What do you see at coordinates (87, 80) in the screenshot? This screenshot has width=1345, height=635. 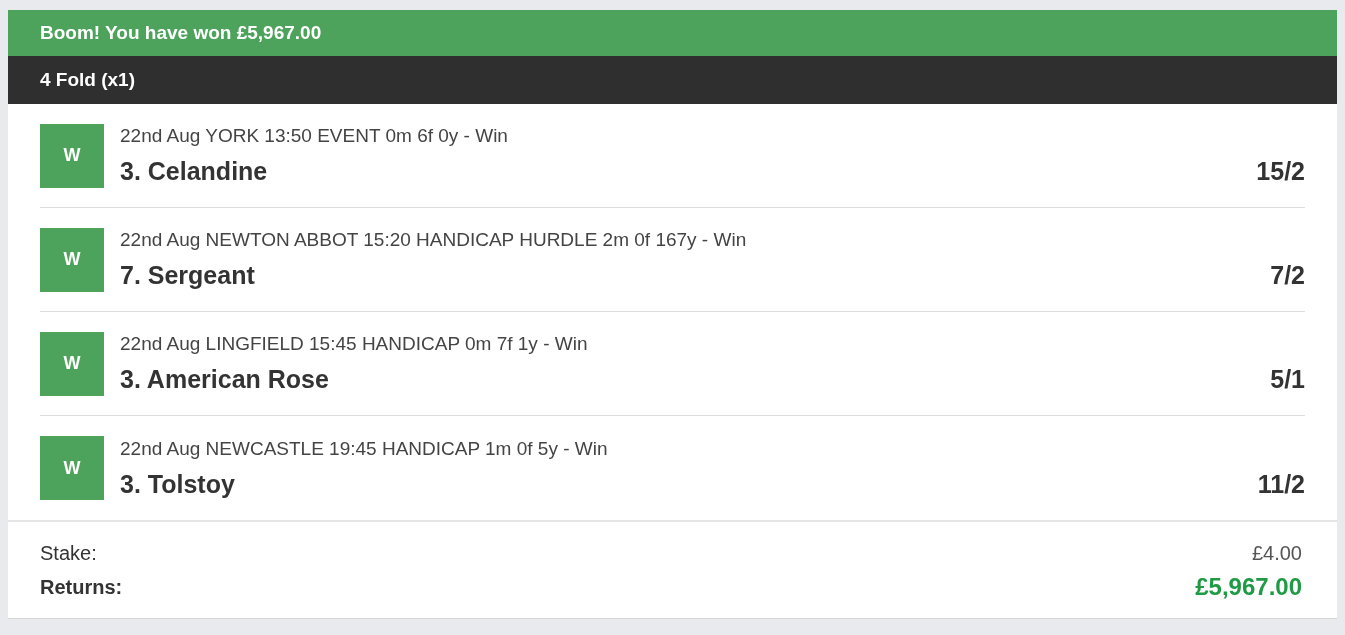 I see `bet-type: 4 Fold (x1)` at bounding box center [87, 80].